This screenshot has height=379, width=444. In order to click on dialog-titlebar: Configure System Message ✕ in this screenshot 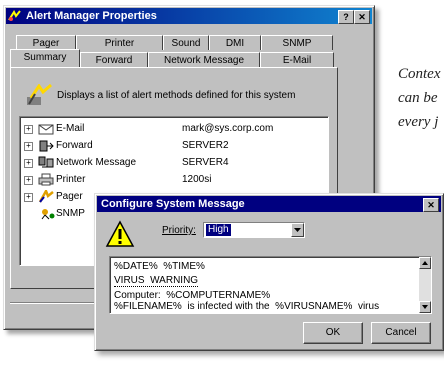, I will do `click(269, 204)`.